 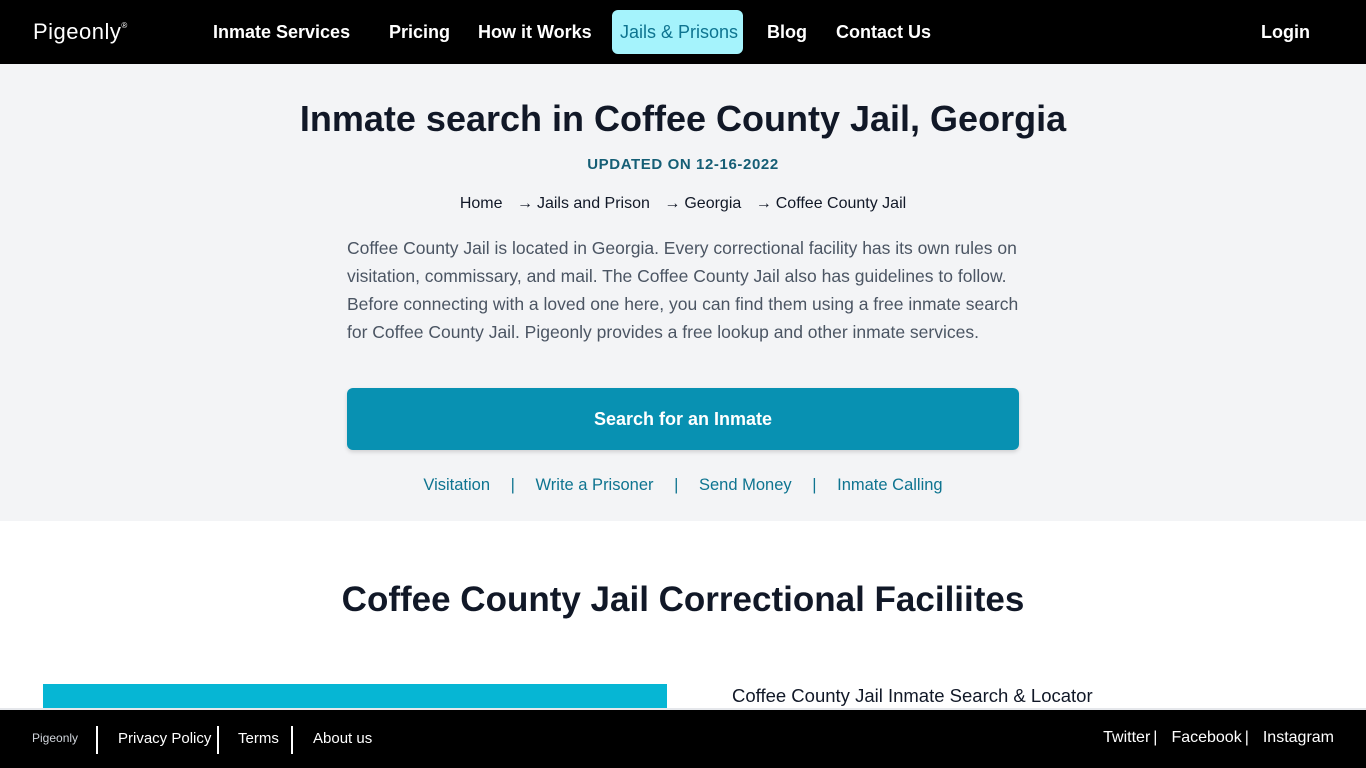 What do you see at coordinates (595, 485) in the screenshot?
I see `link-write-a-prisoner: Write a Prisoner` at bounding box center [595, 485].